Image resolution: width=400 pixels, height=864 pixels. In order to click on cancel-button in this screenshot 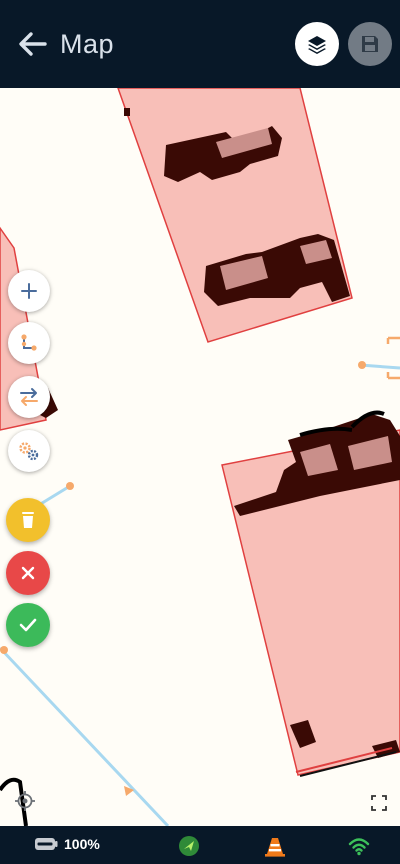, I will do `click(28, 573)`.